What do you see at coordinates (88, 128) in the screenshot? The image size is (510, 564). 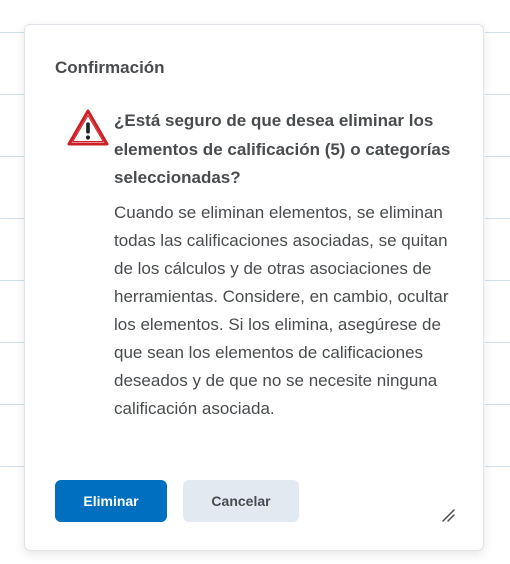 I see `warning-icon` at bounding box center [88, 128].